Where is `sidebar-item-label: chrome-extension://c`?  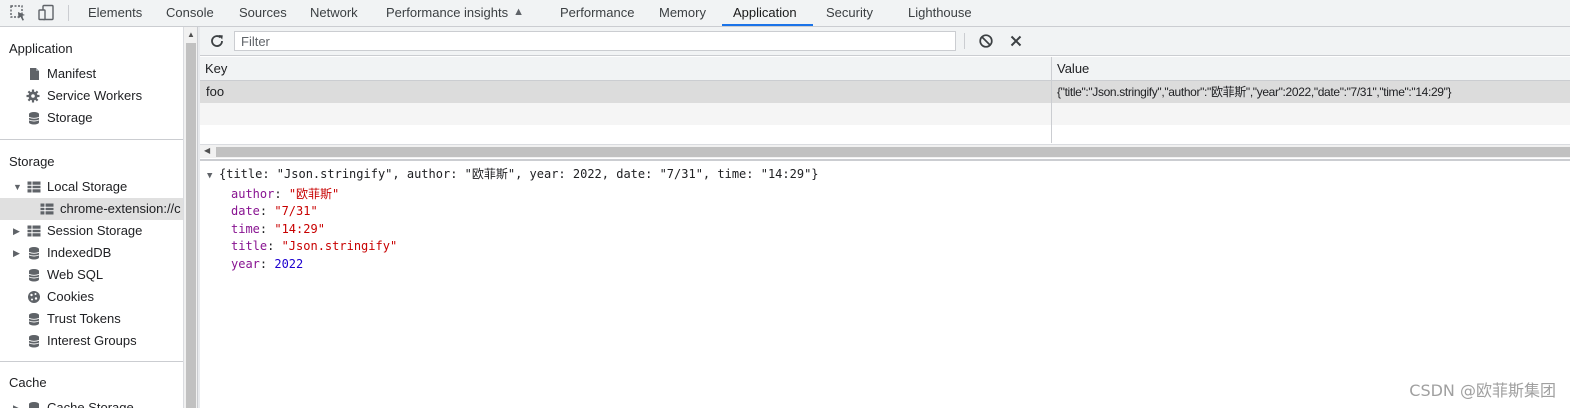 sidebar-item-label: chrome-extension://c is located at coordinates (120, 208).